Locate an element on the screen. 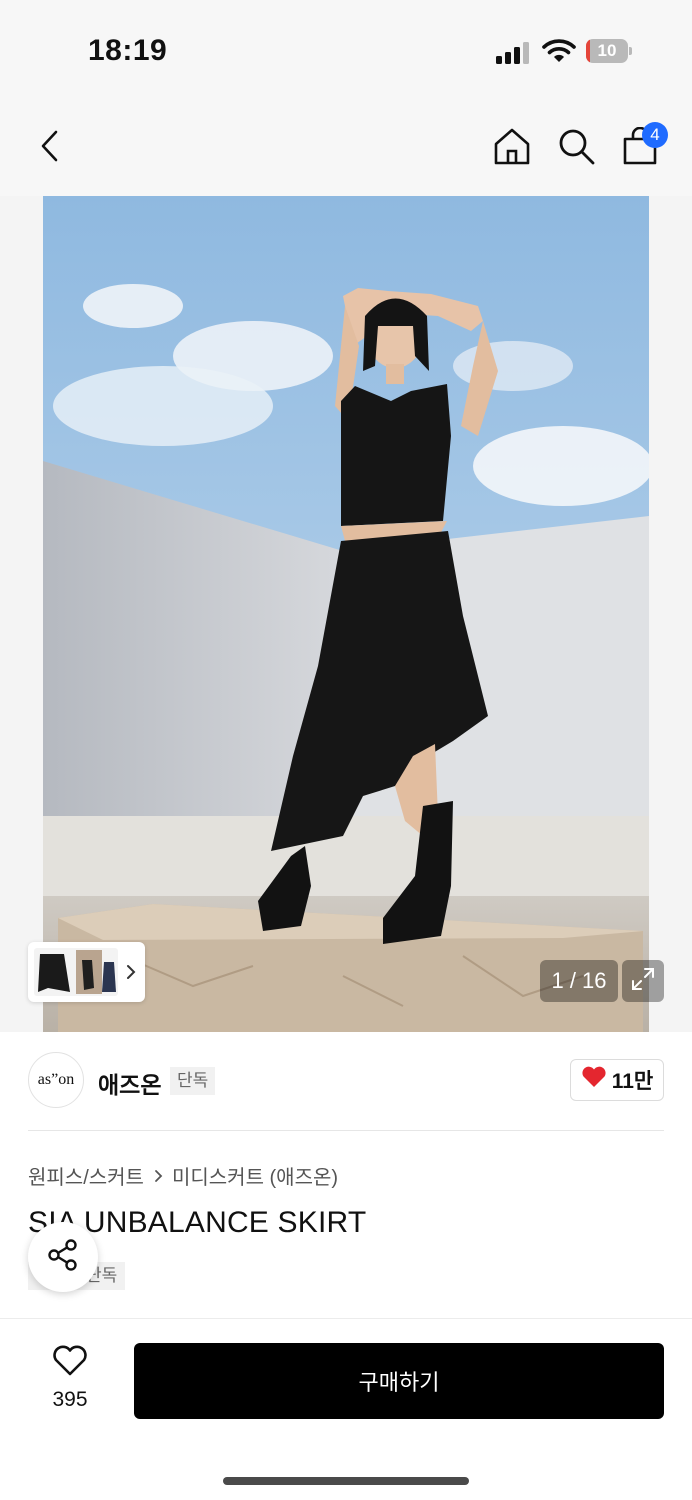 The image size is (692, 1500). back-arrow-icon is located at coordinates (50, 148).